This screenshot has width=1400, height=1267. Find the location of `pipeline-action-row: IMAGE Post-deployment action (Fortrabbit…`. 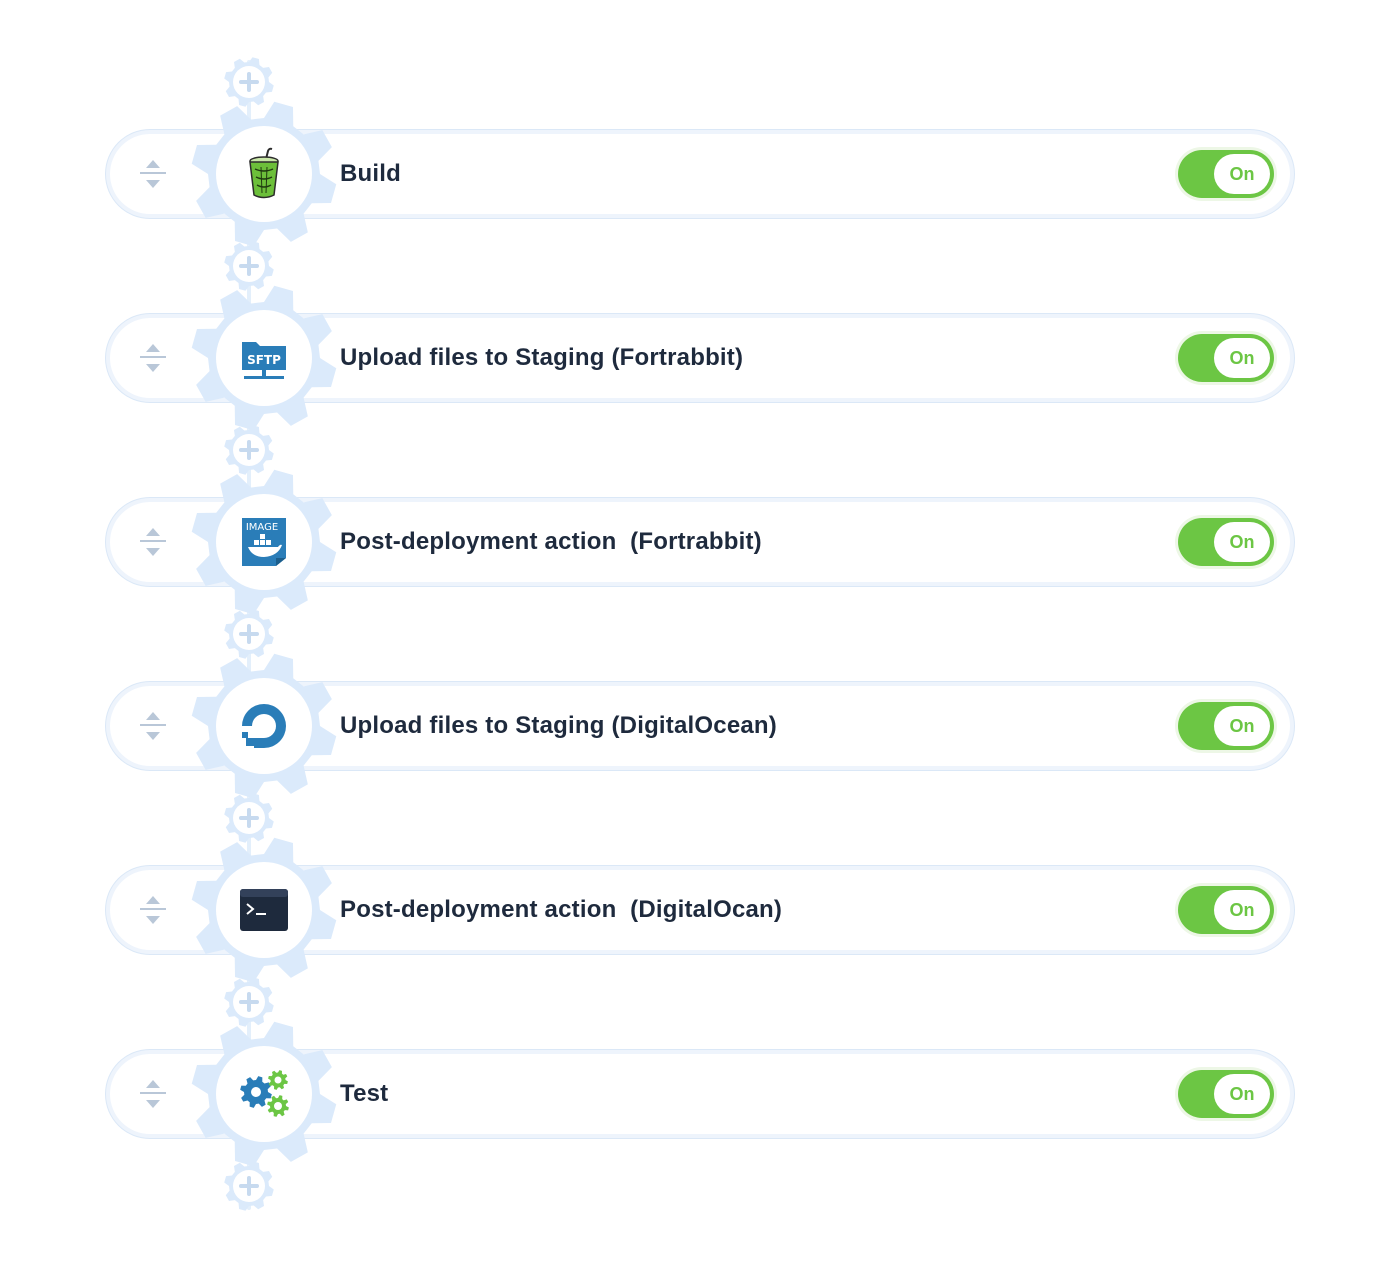

pipeline-action-row: IMAGE Post-deployment action (Fortrabbit… is located at coordinates (700, 542).